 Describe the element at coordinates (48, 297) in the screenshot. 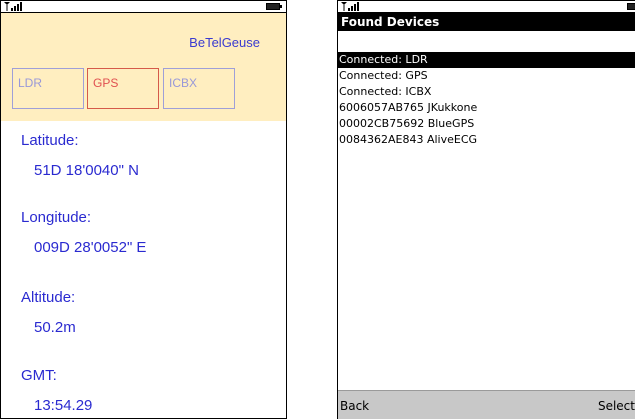

I see `altitude-label: Altitude:` at that location.